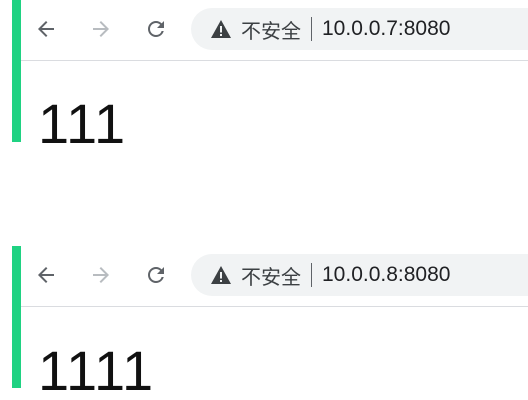  I want to click on address-bar: 不安全 10.0.0.8:8080, so click(359, 275).